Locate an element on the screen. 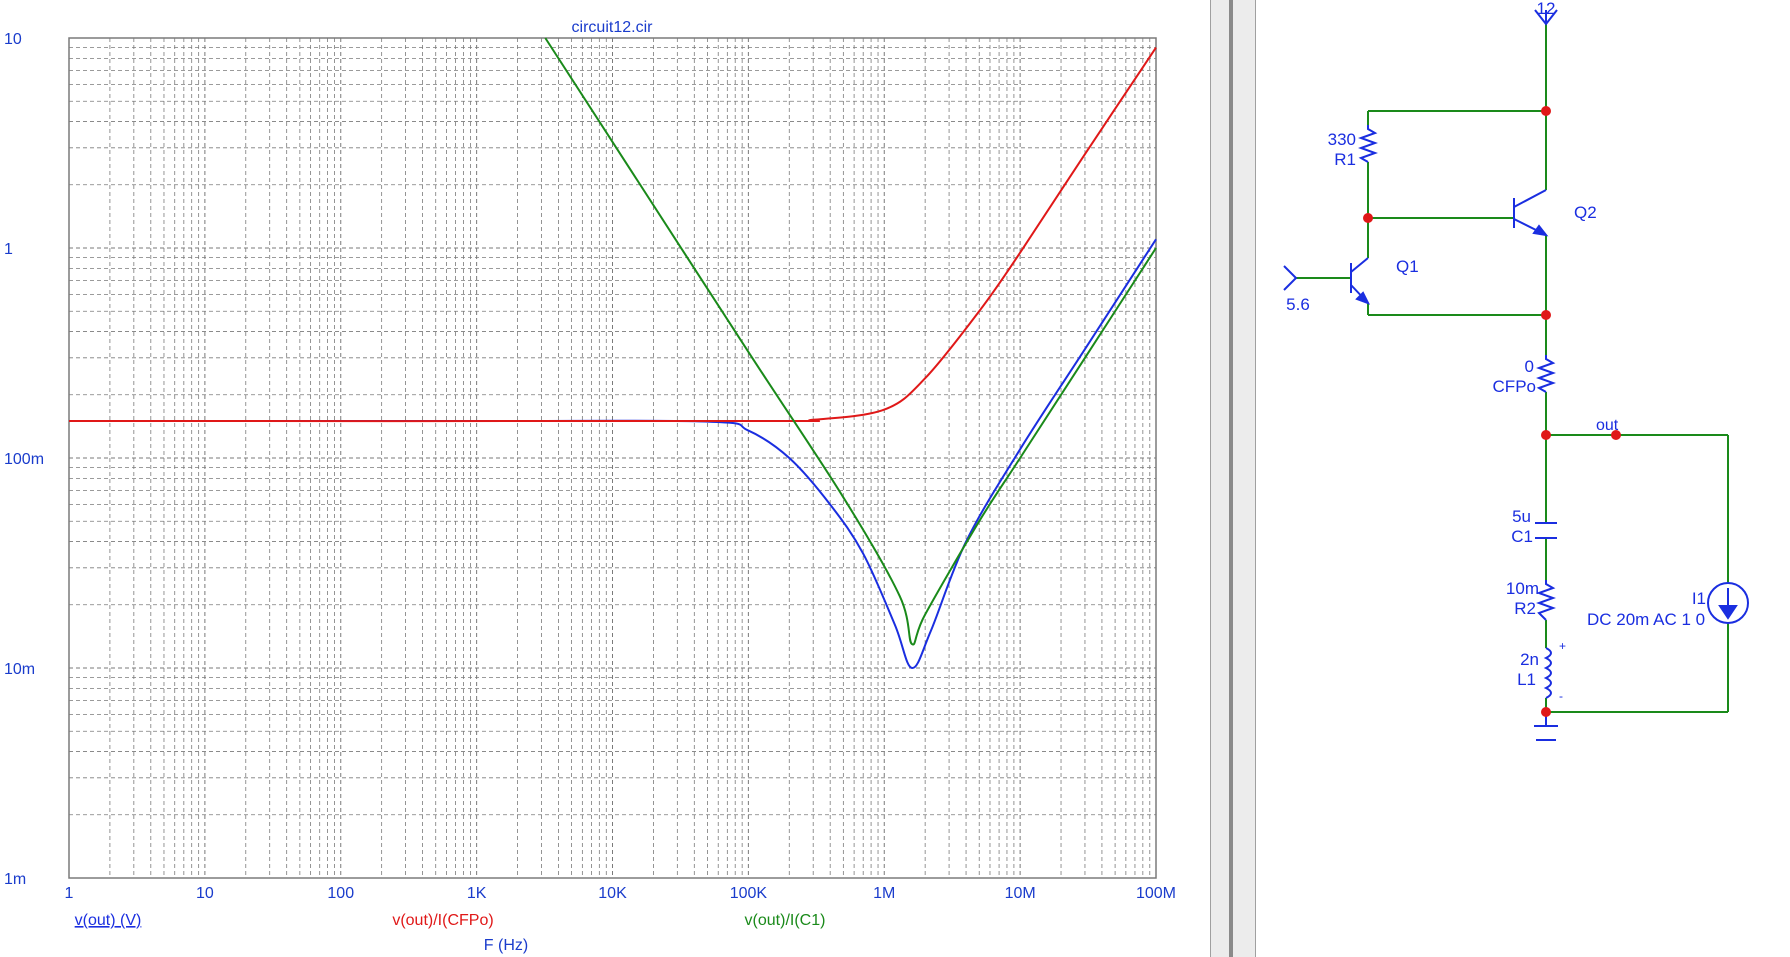  resistor-r1 is located at coordinates (1368, 144).